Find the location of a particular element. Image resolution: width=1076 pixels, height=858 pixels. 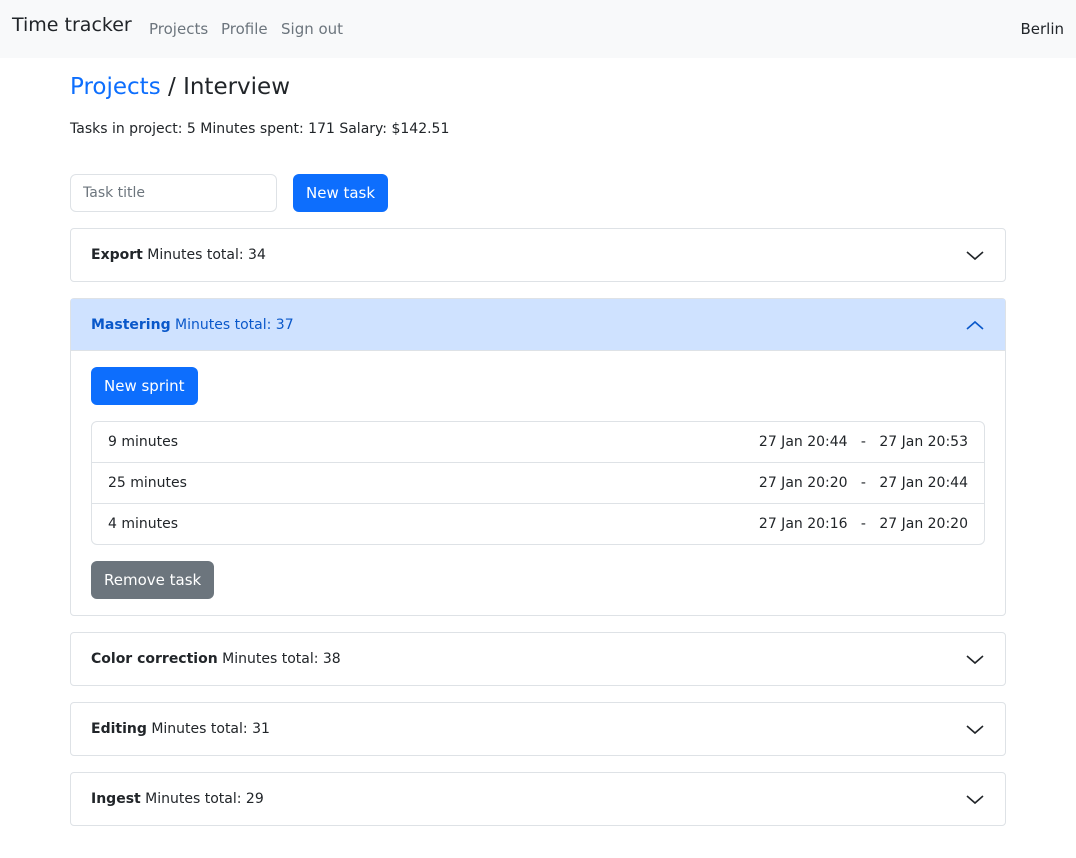

task-header-ingest: Ingest Minutes total: 29 is located at coordinates (538, 799).